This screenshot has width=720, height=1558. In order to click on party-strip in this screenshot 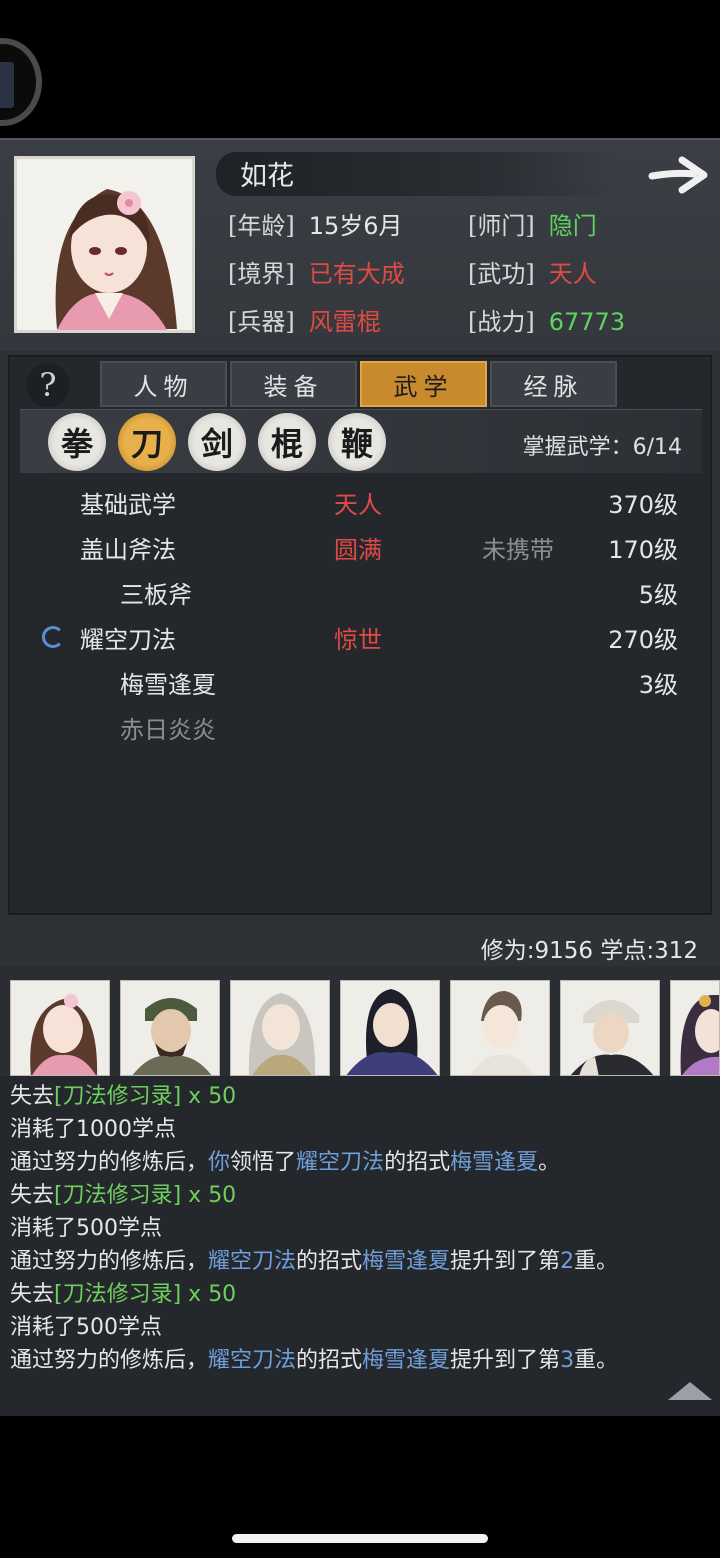, I will do `click(360, 1023)`.